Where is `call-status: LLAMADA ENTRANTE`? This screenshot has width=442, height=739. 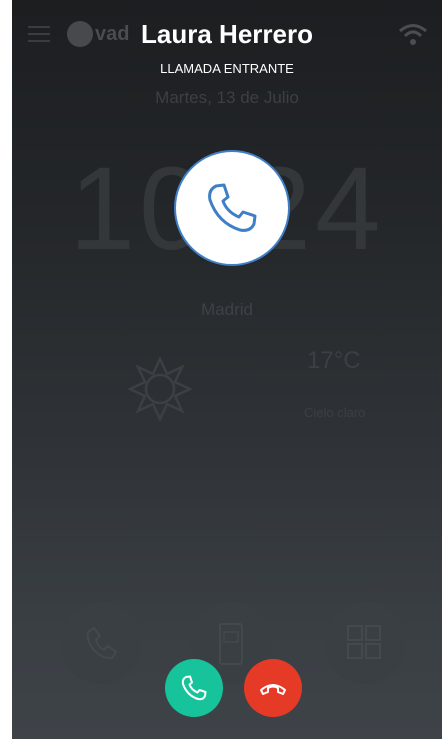
call-status: LLAMADA ENTRANTE is located at coordinates (227, 68).